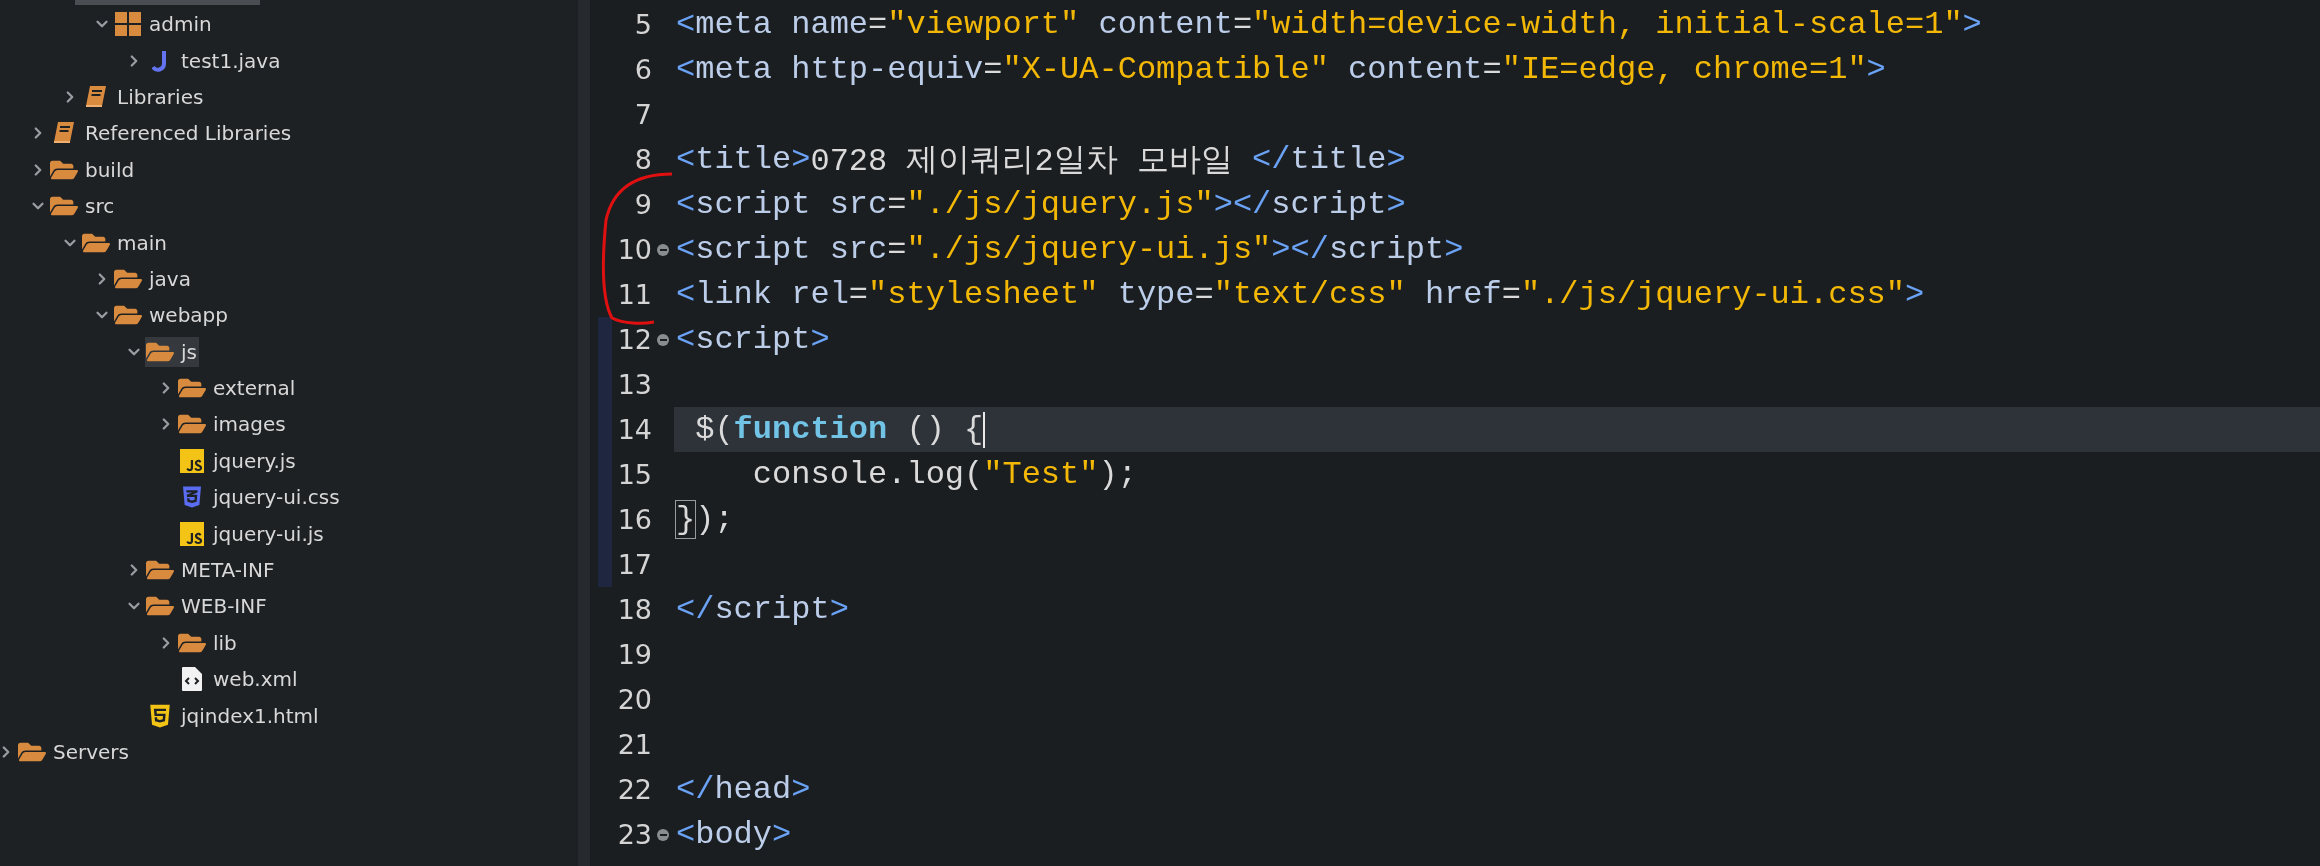 Image resolution: width=2320 pixels, height=866 pixels. Describe the element at coordinates (634, 384) in the screenshot. I see `line-number: 13` at that location.